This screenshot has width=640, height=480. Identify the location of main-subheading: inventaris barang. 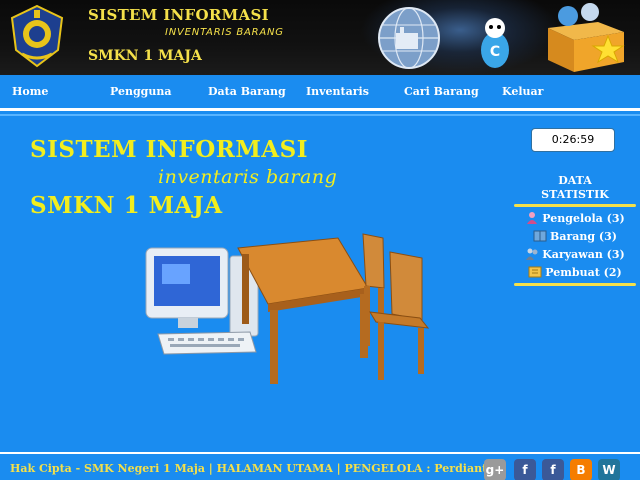
(248, 177).